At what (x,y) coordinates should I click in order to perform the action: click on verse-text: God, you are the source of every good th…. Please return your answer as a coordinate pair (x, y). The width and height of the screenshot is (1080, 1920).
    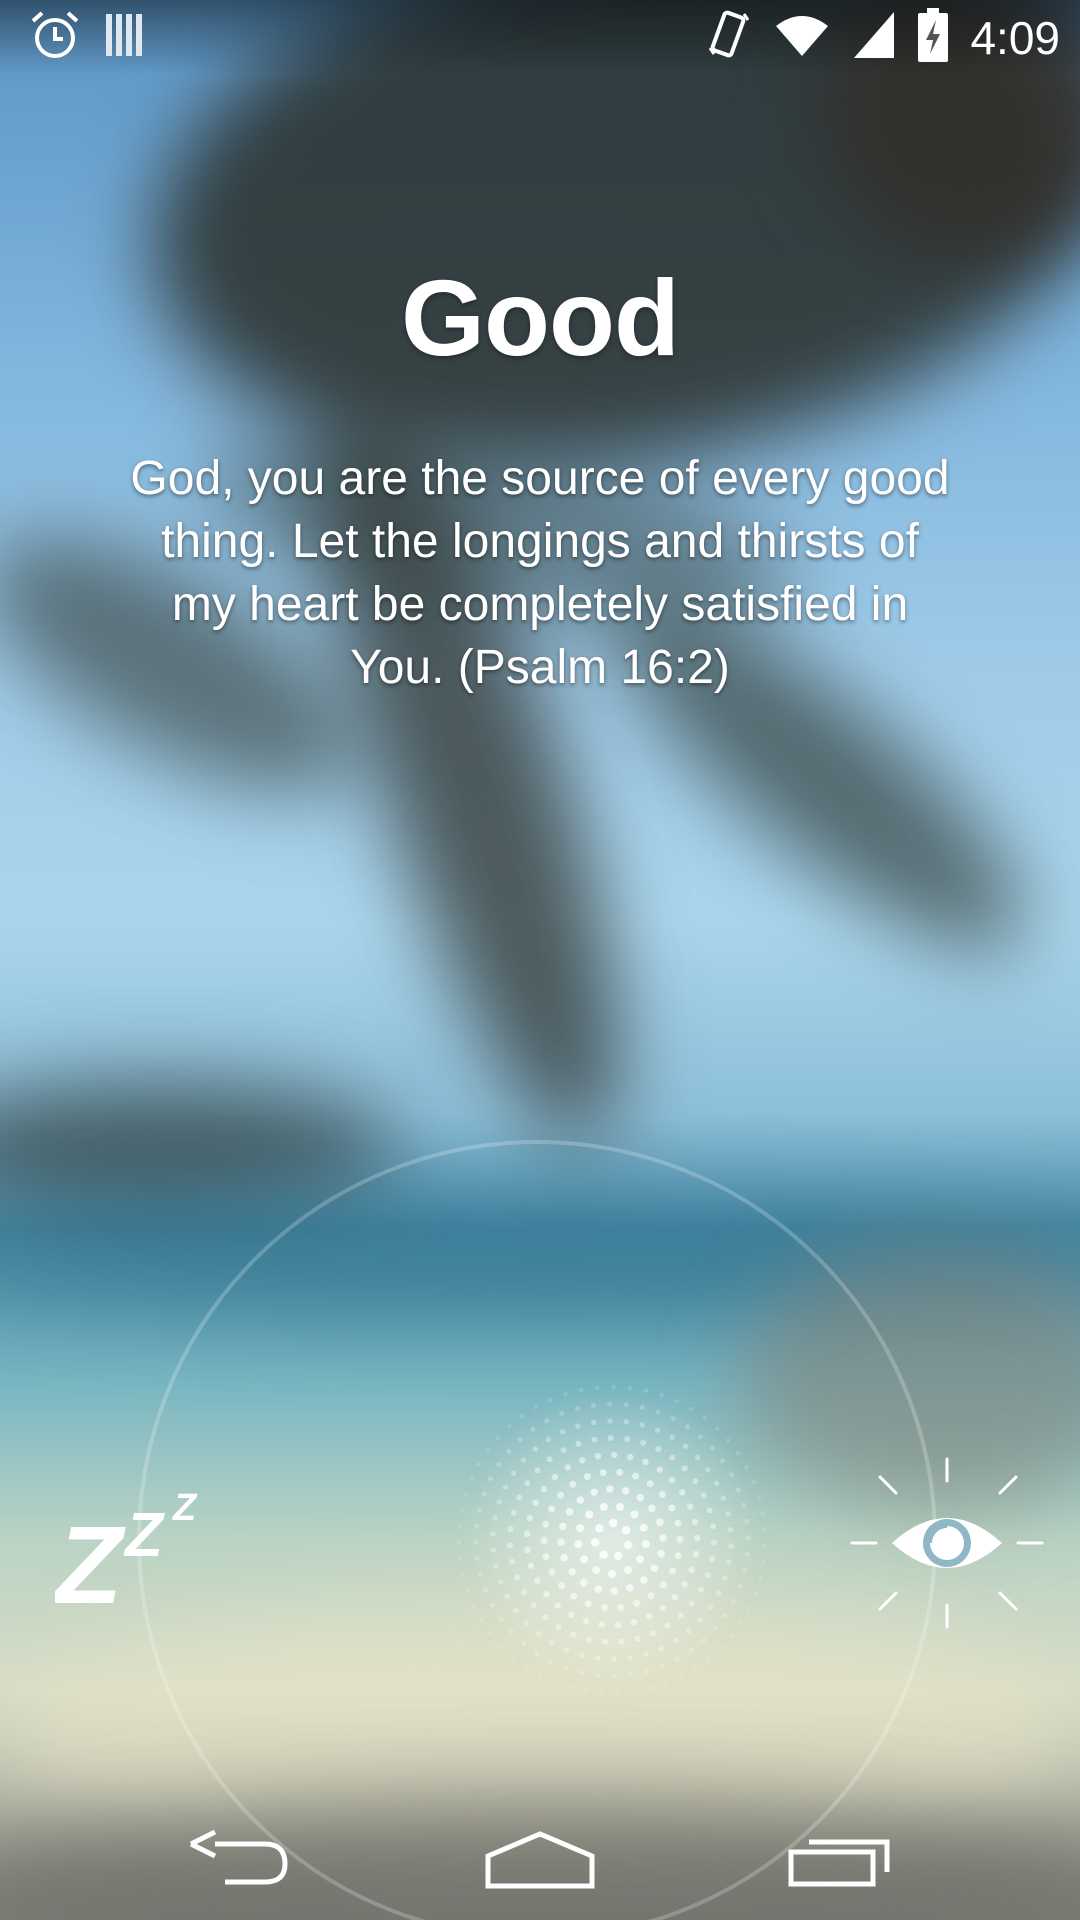
    Looking at the image, I should click on (540, 573).